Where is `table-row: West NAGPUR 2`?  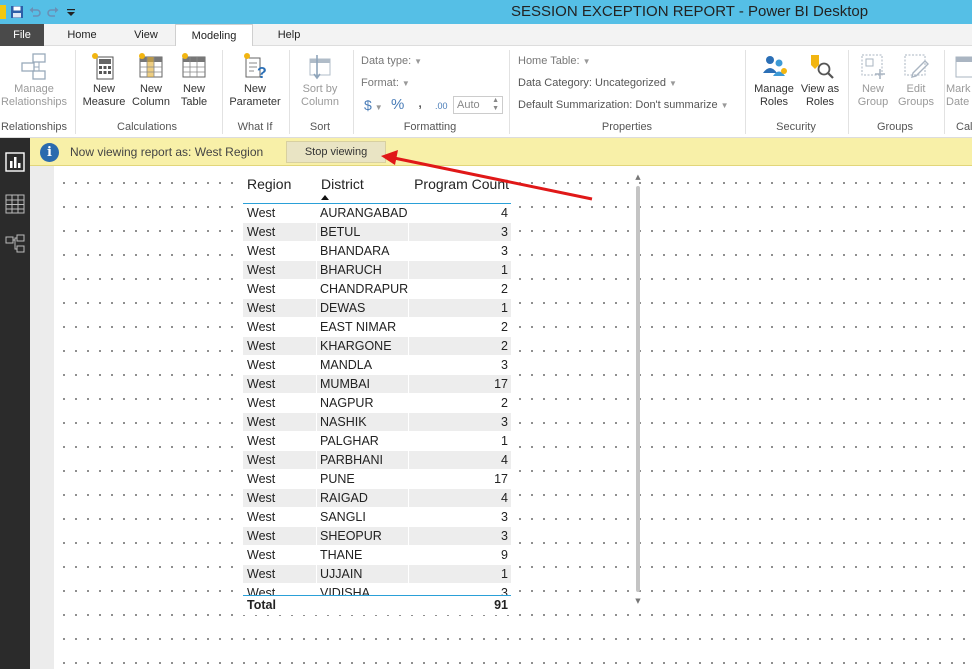 table-row: West NAGPUR 2 is located at coordinates (377, 403).